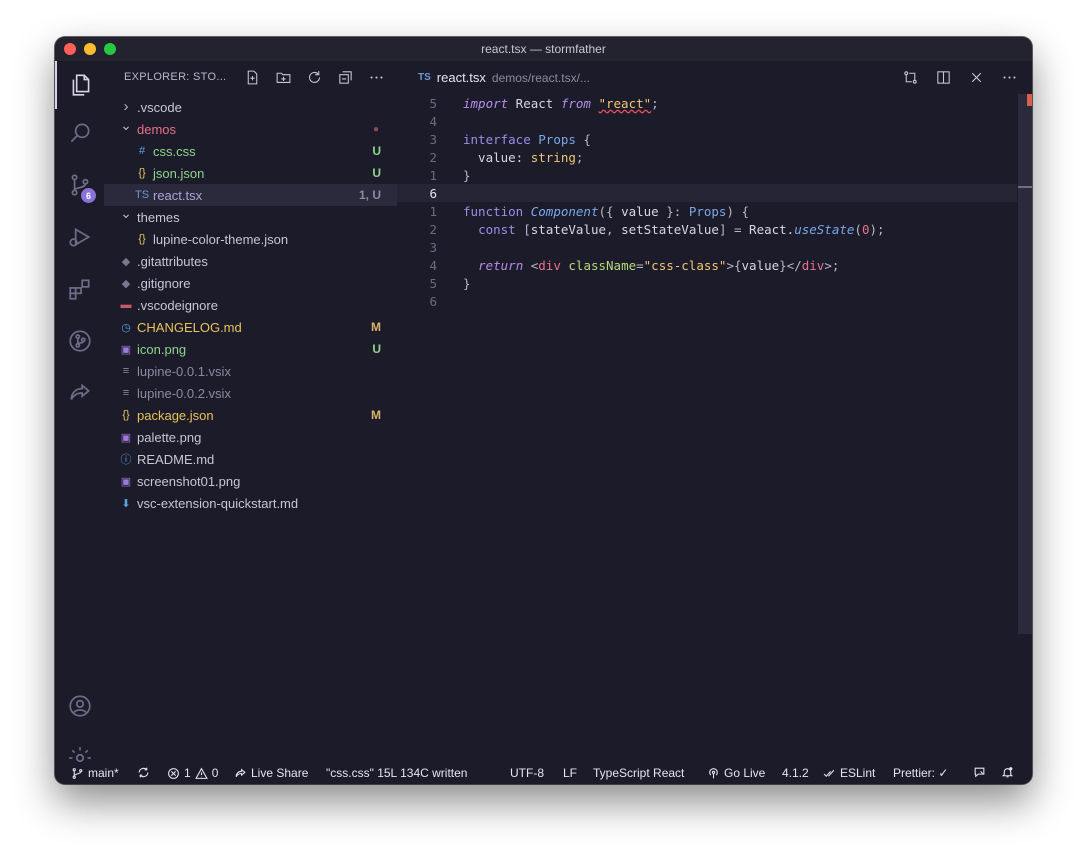 The image size is (1087, 858). Describe the element at coordinates (640, 265) in the screenshot. I see `code-token: =` at that location.